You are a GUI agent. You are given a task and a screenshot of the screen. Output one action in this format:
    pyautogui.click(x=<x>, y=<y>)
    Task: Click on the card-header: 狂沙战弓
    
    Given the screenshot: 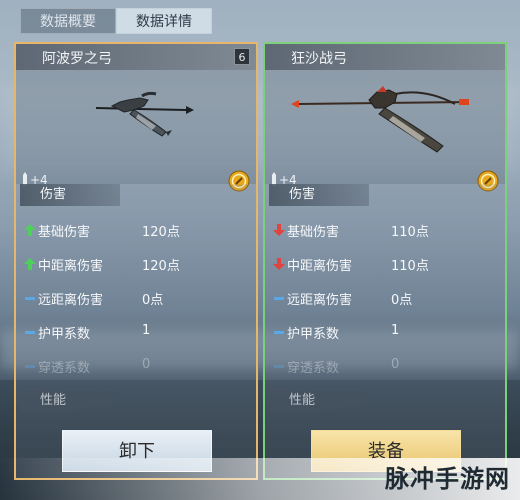 What is the action you would take?
    pyautogui.click(x=385, y=57)
    